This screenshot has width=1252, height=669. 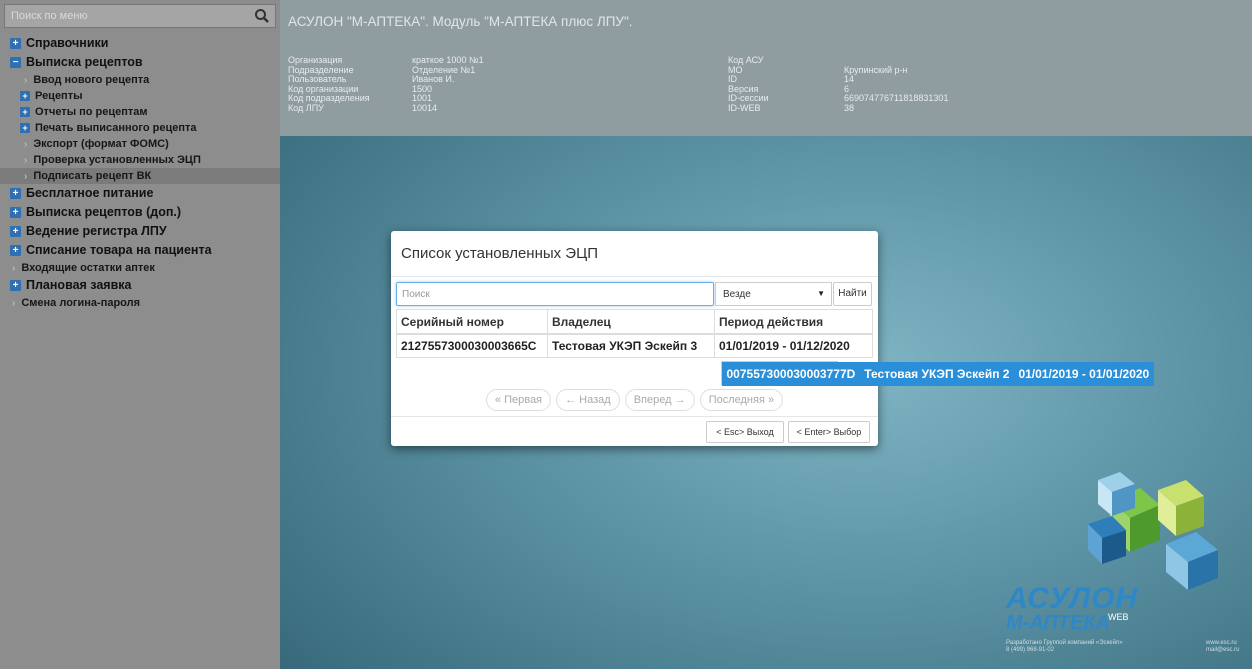 I want to click on menu-item-print-recipe: + Печать выписанного рецепта, so click(x=140, y=128).